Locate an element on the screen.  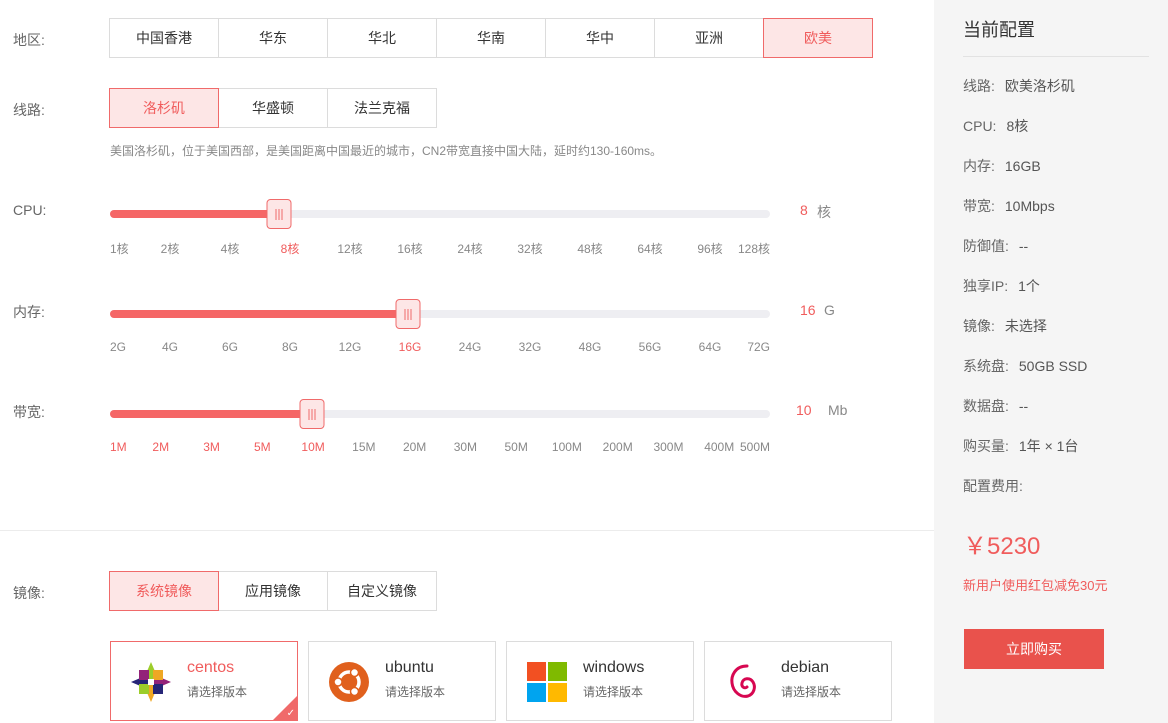
slider-tick-label: 2M is located at coordinates (160, 447).